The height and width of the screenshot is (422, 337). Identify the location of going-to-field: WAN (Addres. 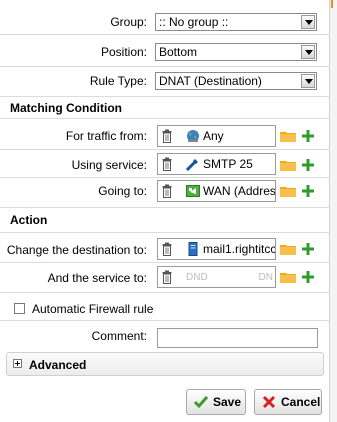
(216, 191).